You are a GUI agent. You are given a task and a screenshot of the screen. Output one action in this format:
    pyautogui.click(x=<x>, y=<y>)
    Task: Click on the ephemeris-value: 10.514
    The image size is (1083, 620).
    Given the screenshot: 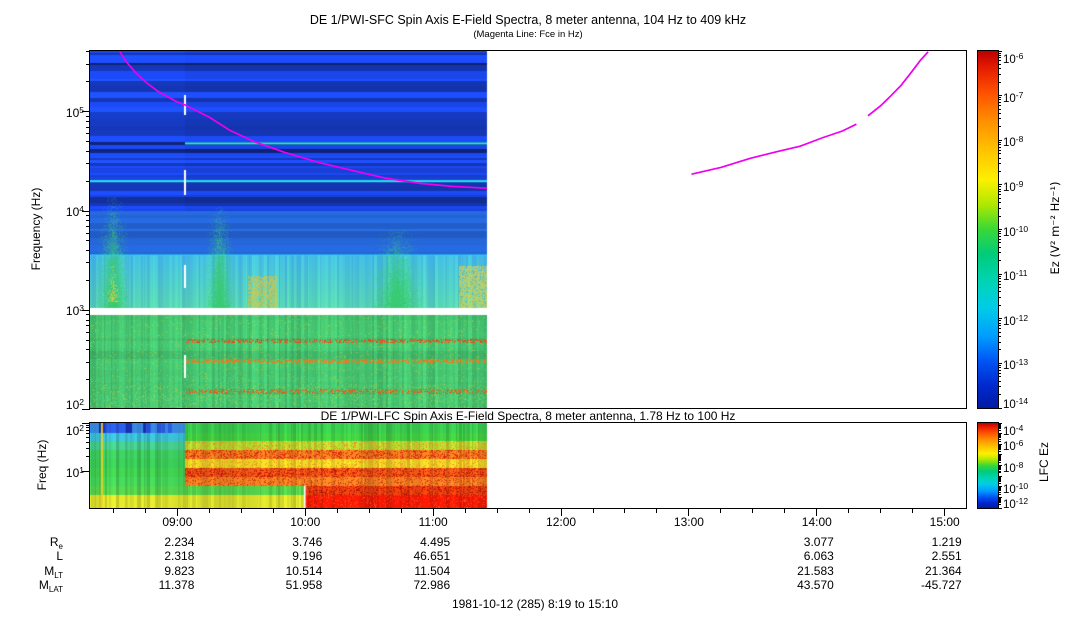 What is the action you would take?
    pyautogui.click(x=304, y=571)
    